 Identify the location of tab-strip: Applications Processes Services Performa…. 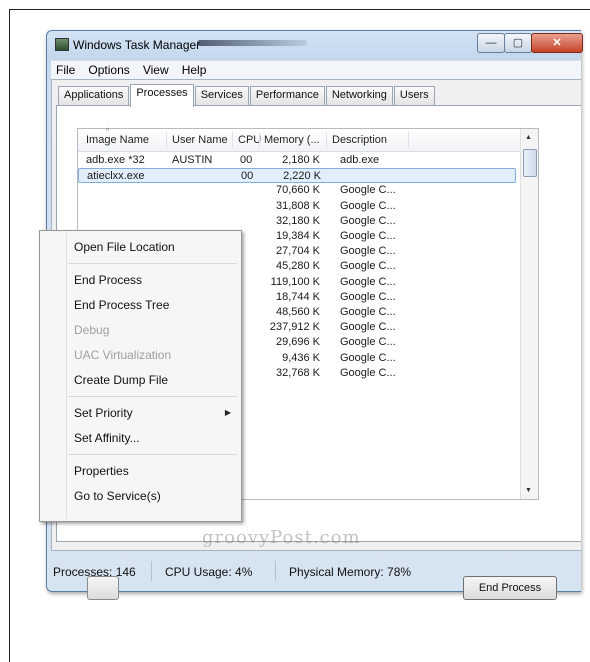
(247, 95).